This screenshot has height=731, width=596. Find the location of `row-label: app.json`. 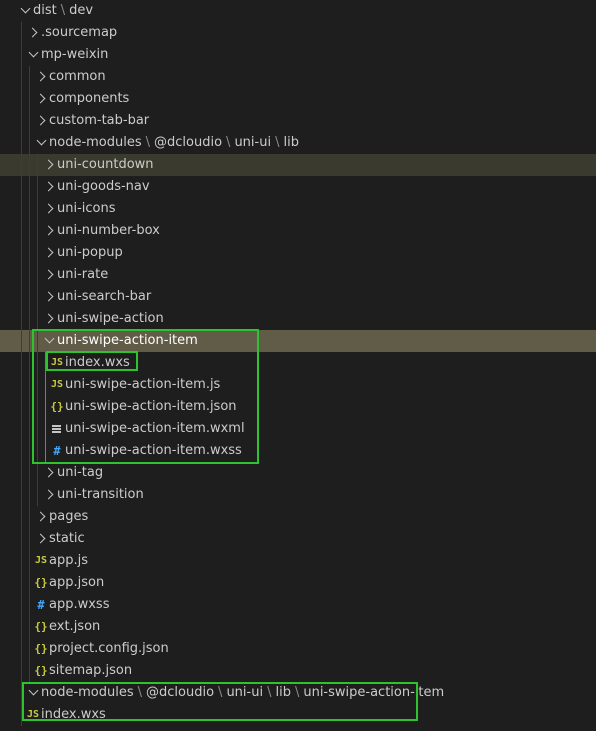

row-label: app.json is located at coordinates (77, 582).